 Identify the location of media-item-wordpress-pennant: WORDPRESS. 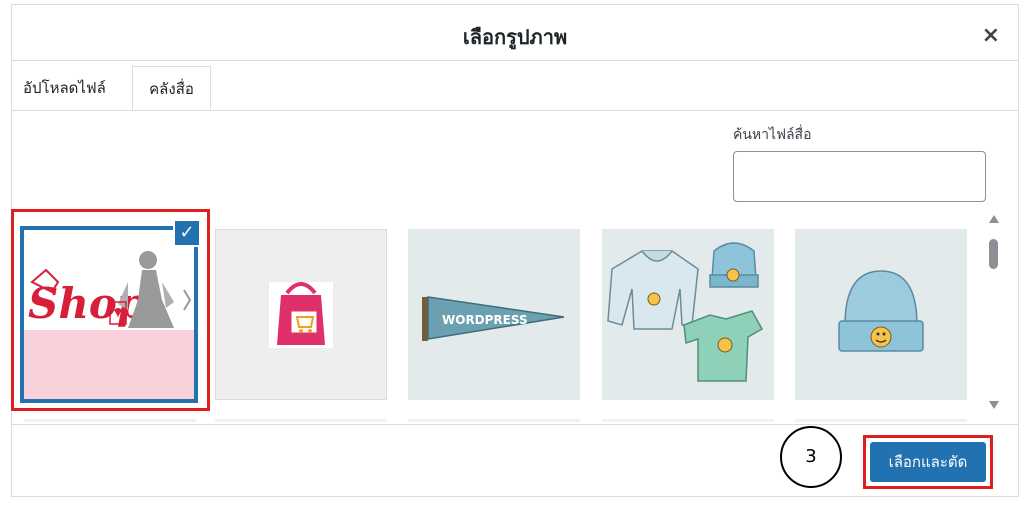
(494, 314).